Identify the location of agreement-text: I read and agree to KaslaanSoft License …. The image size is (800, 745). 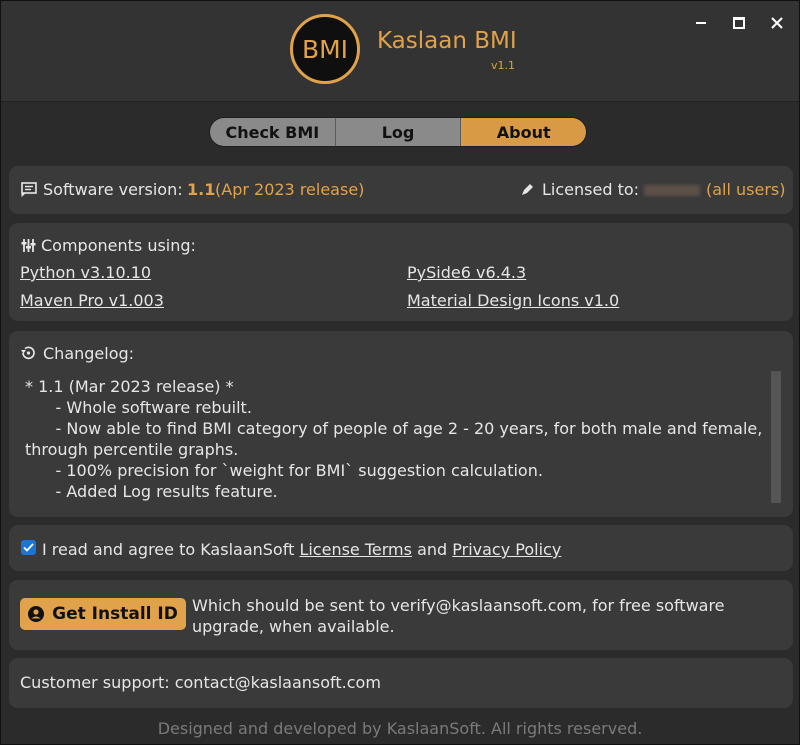
(301, 549).